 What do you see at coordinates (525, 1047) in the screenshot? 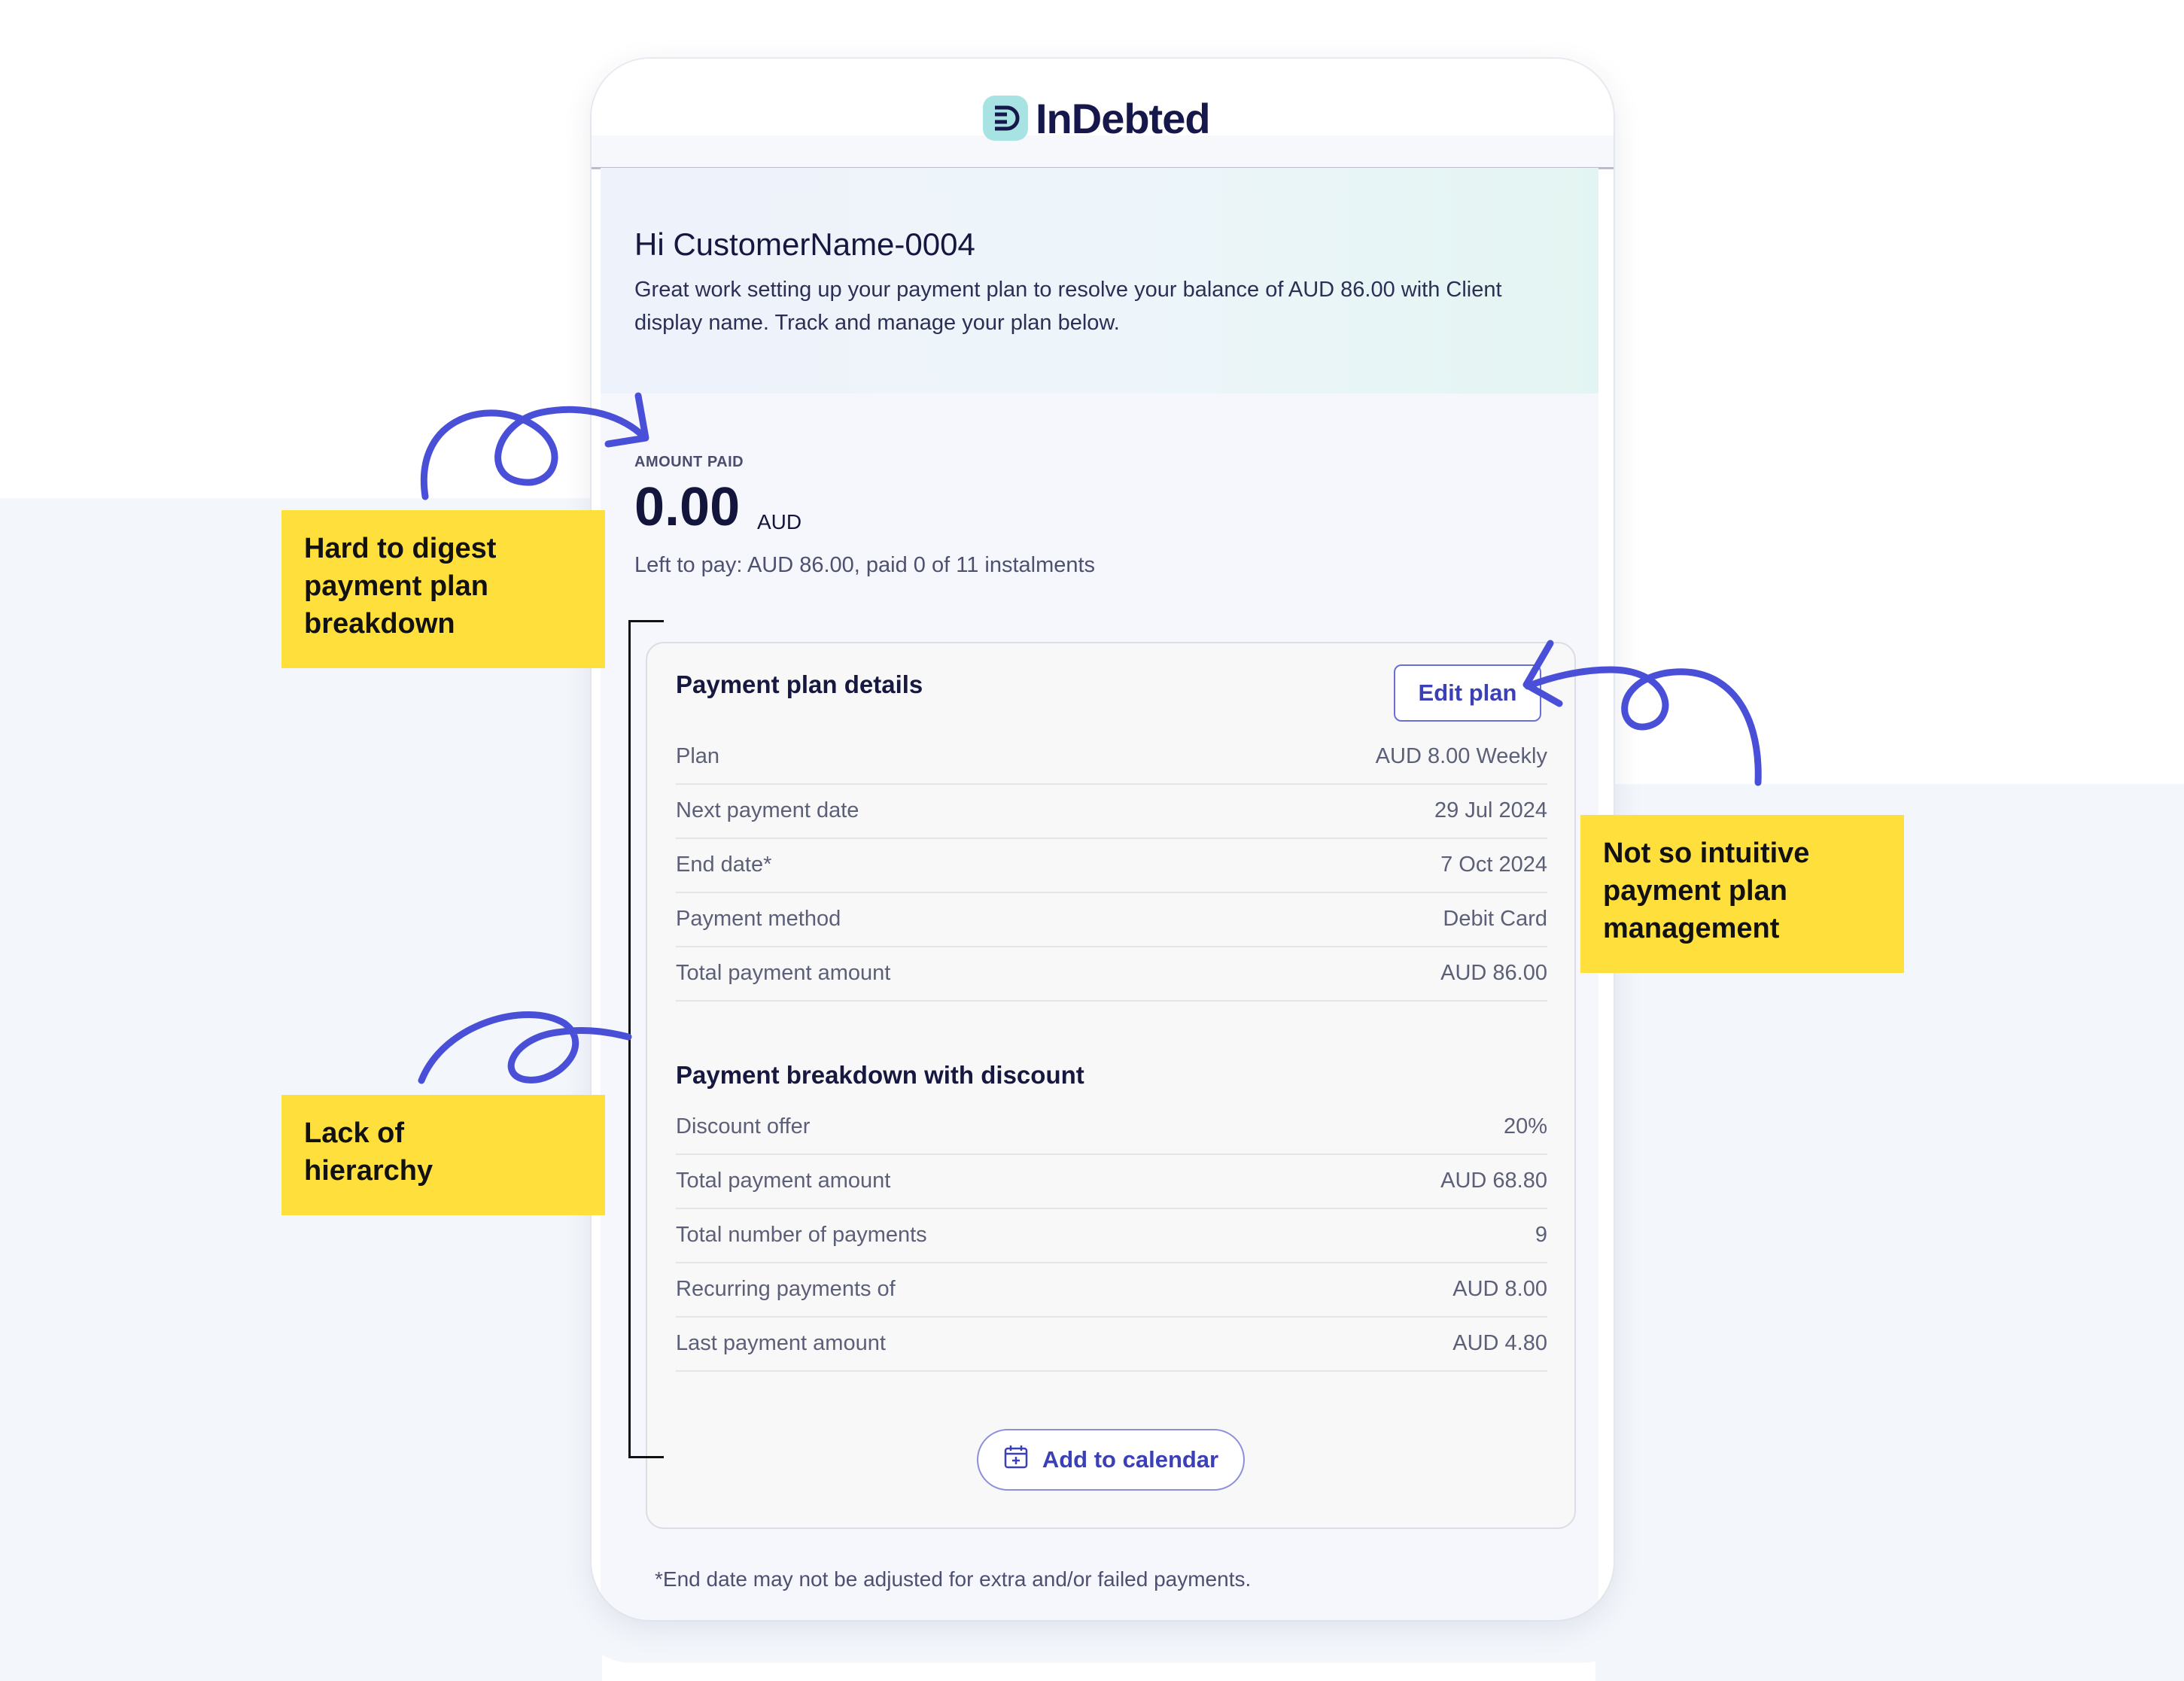
I see `arrow-hierarchy` at bounding box center [525, 1047].